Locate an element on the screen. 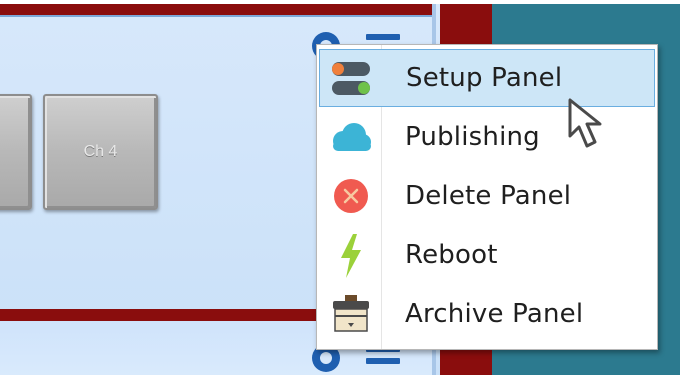 This screenshot has width=682, height=381. delete-x-icon is located at coordinates (350, 196).